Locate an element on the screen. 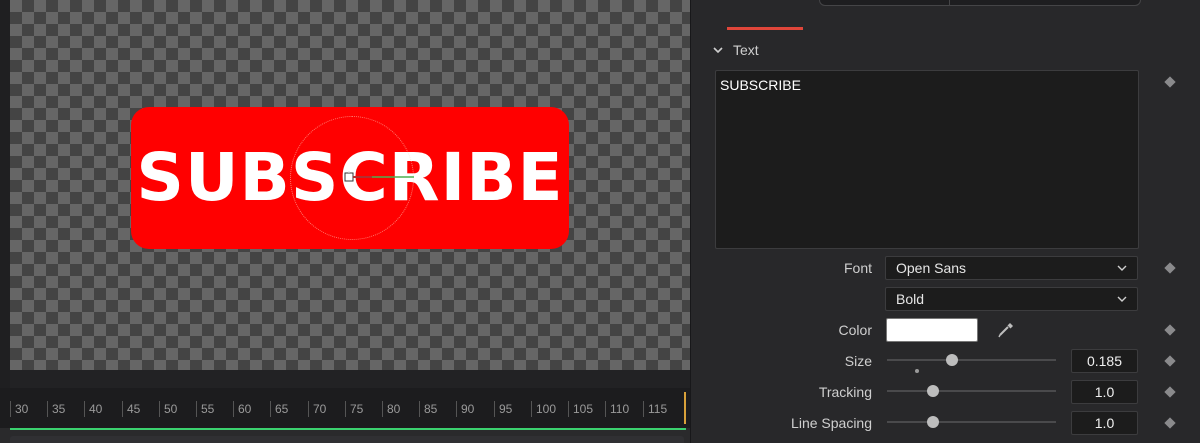 The width and height of the screenshot is (1200, 443). timeline-range-line is located at coordinates (348, 429).